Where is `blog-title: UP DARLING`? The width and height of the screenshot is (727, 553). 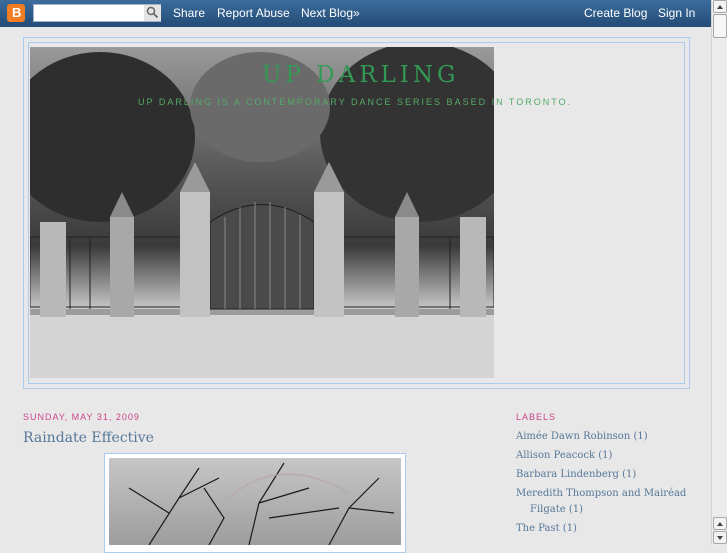 blog-title: UP DARLING is located at coordinates (360, 75).